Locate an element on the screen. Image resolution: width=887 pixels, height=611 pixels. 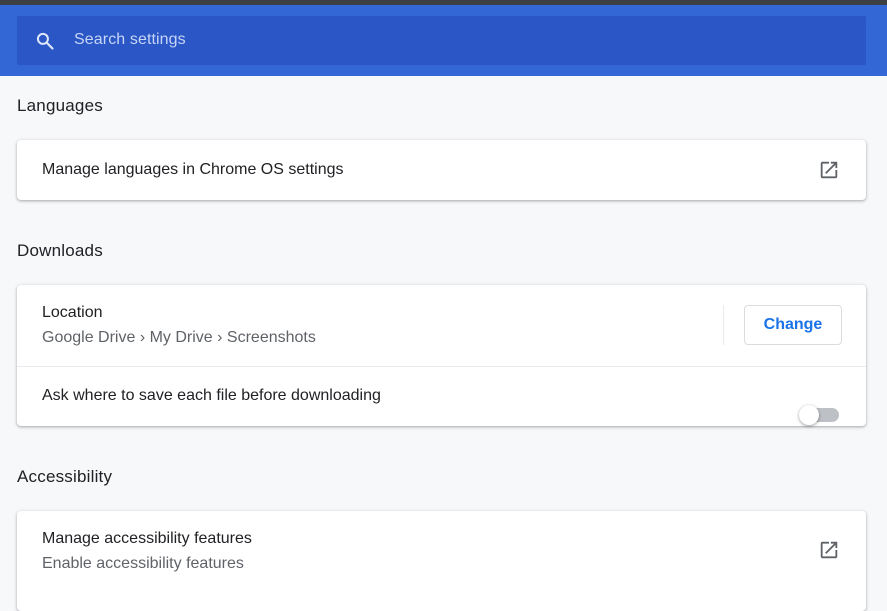
search-input: Search settings is located at coordinates (130, 40).